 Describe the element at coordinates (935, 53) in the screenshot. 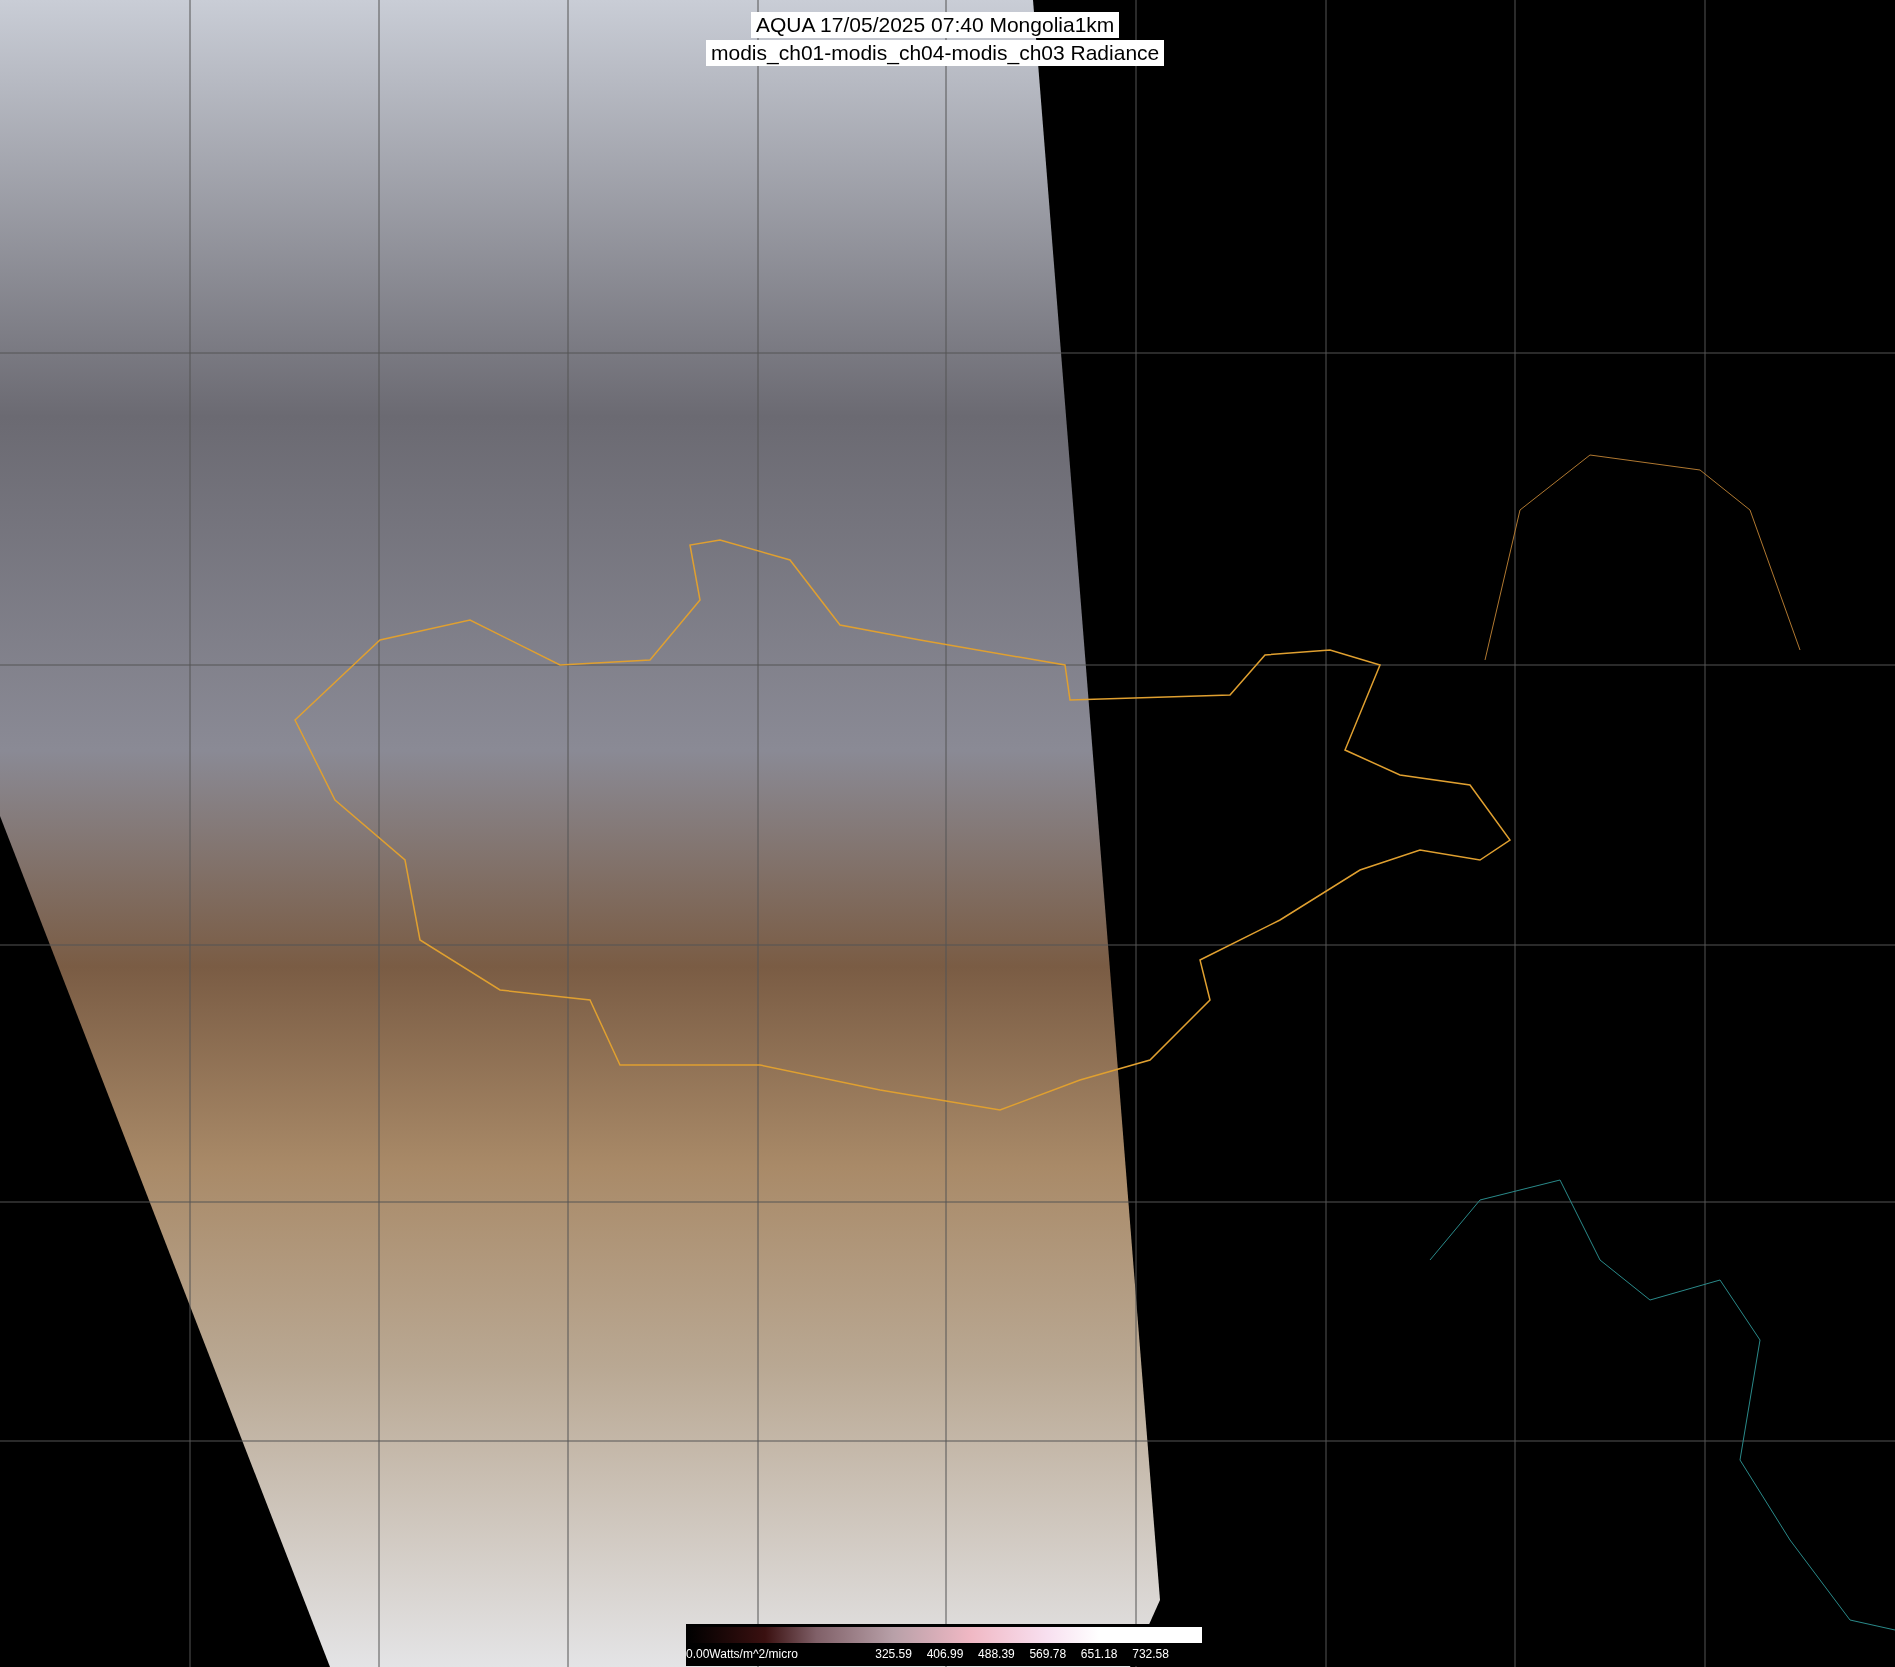

I see `image-title: modis_ch01-modis_ch04-modis_ch03 Radiance` at that location.